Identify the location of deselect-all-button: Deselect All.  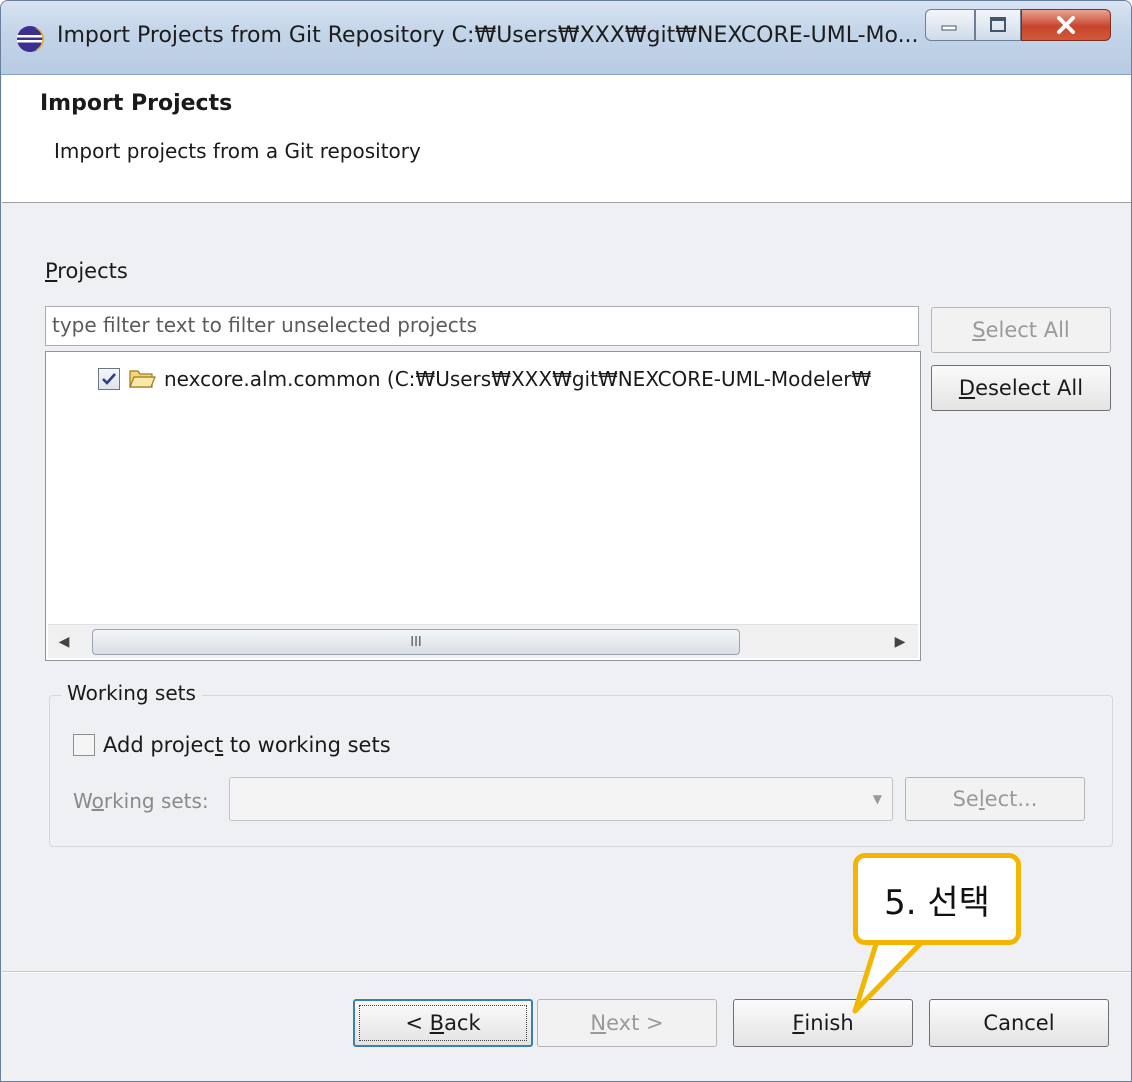
(1021, 388).